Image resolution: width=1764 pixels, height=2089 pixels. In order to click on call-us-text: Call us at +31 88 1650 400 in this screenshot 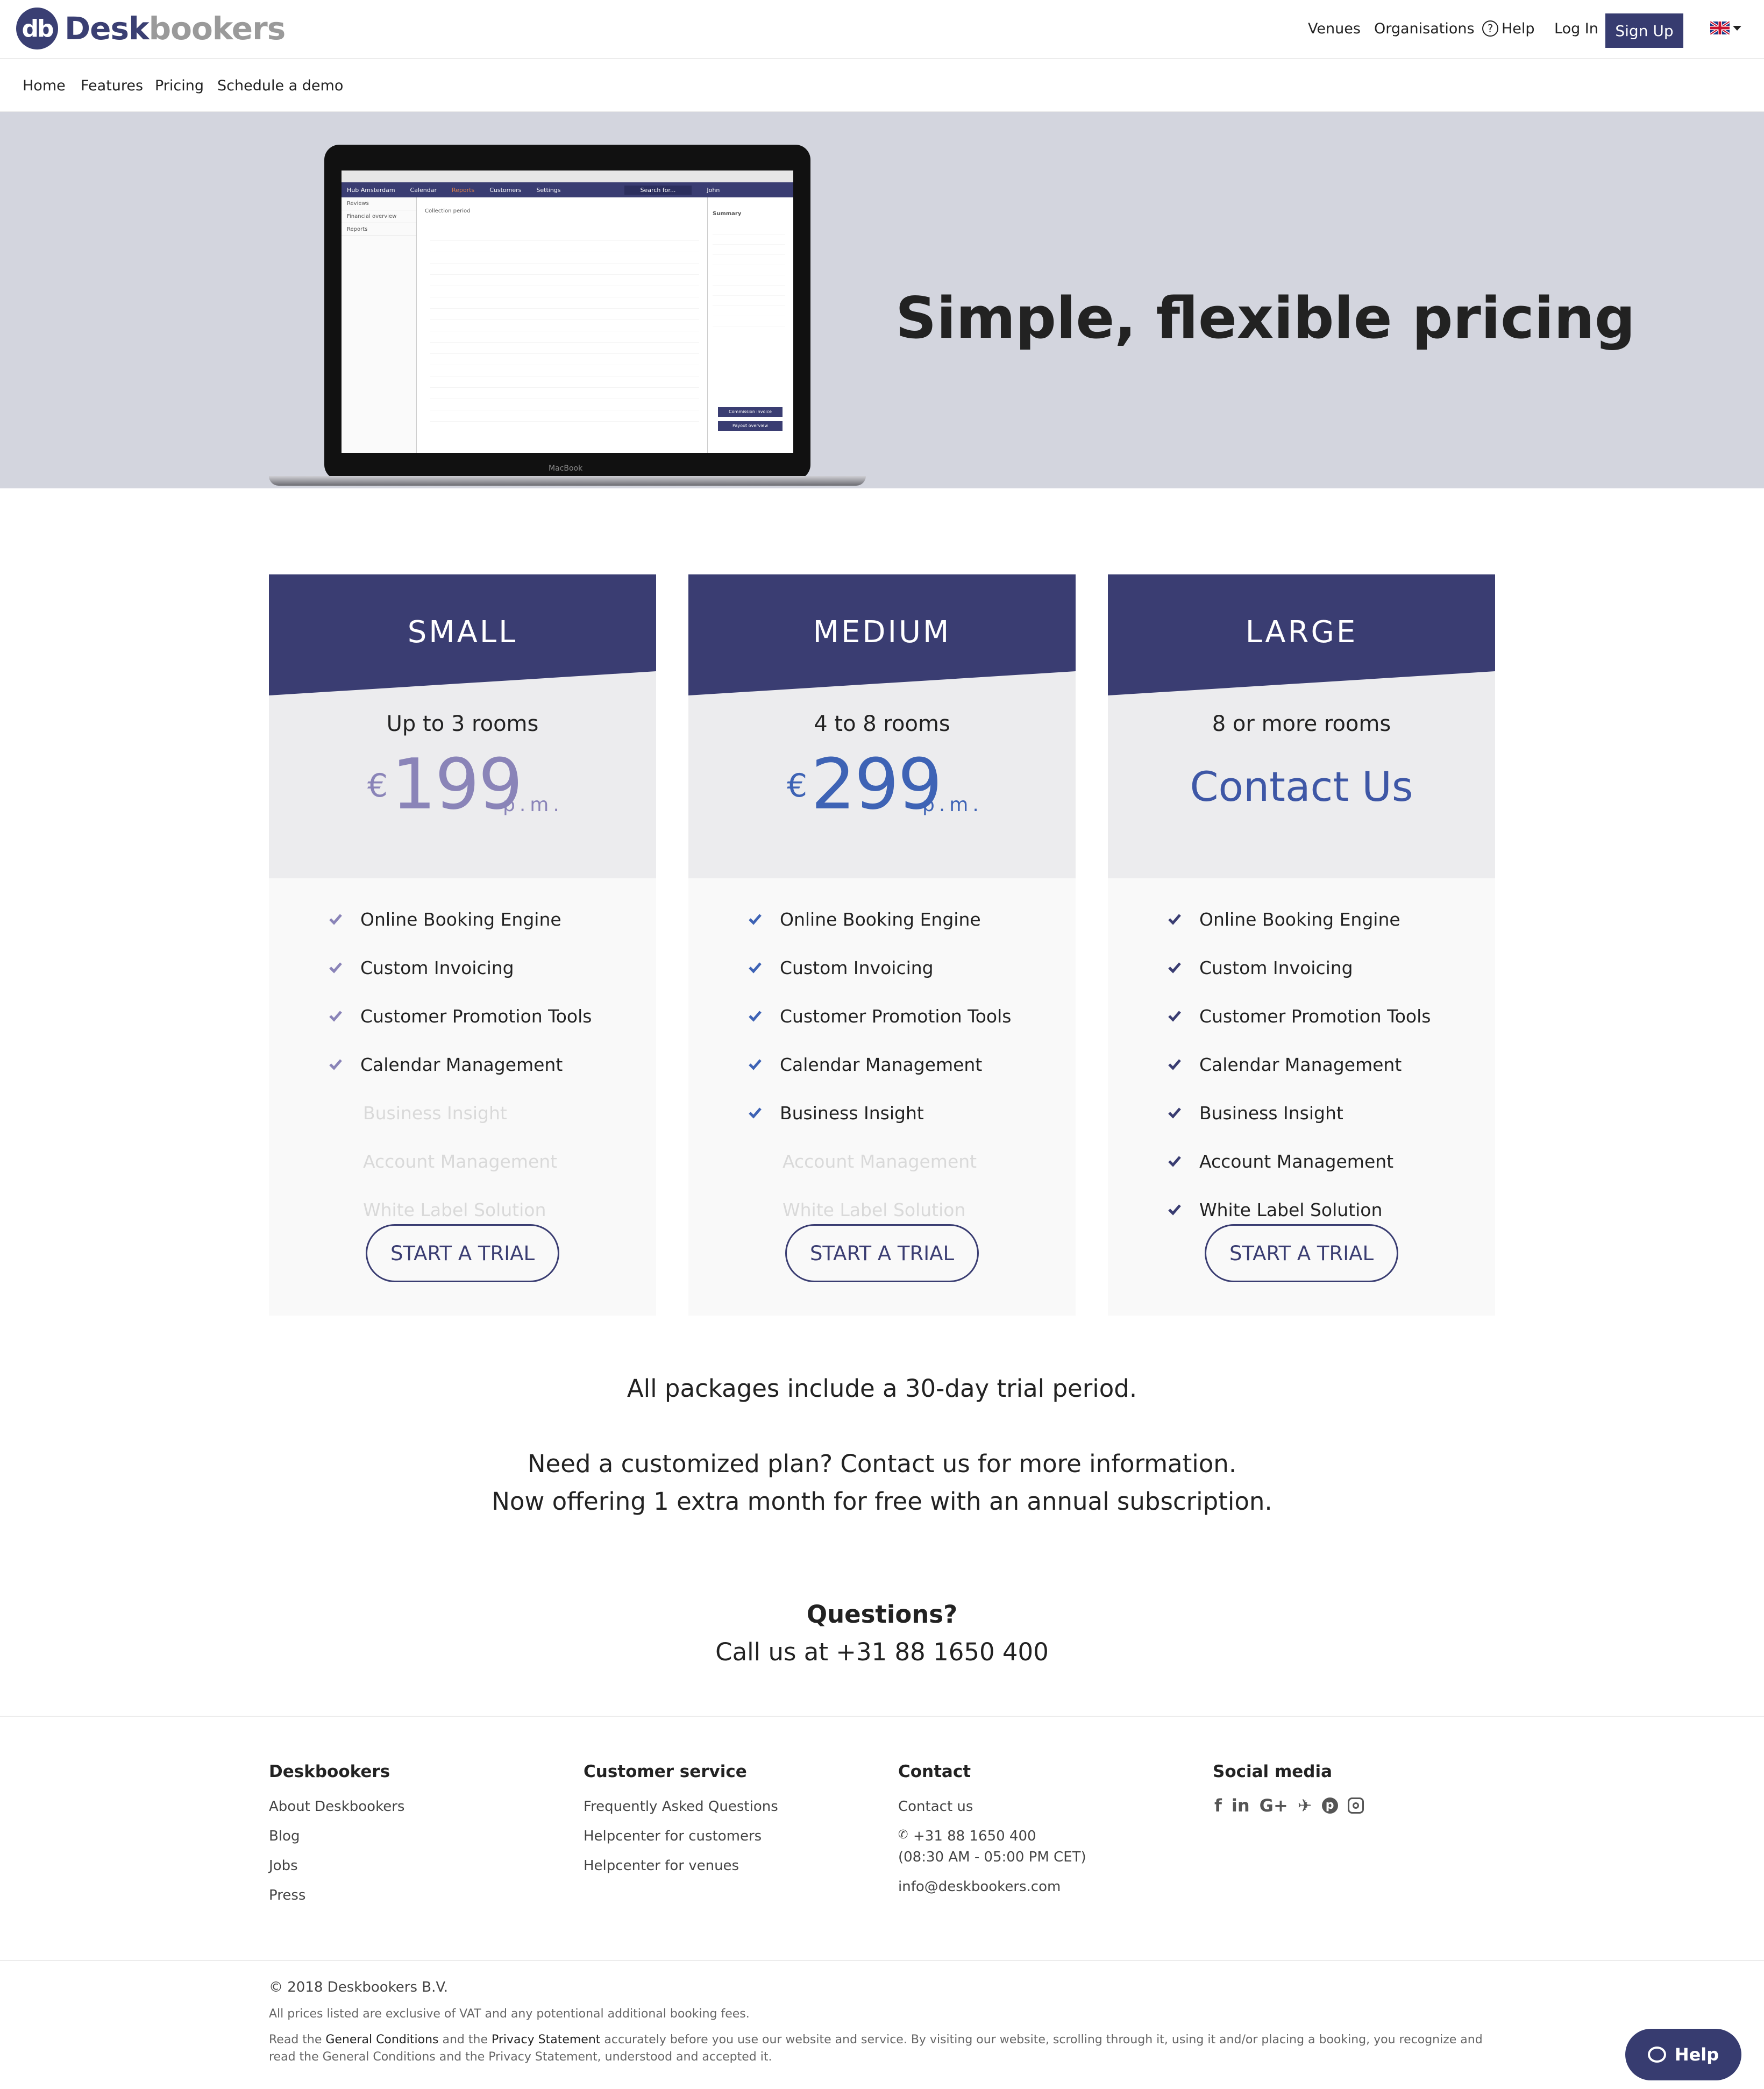, I will do `click(882, 1652)`.